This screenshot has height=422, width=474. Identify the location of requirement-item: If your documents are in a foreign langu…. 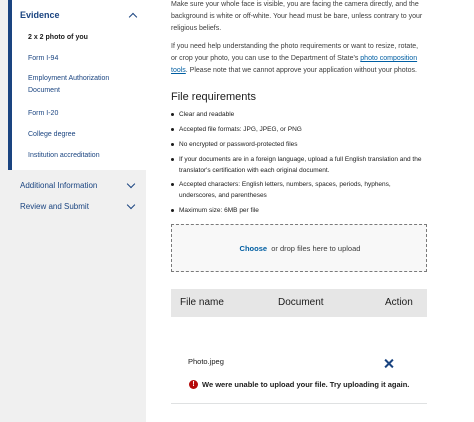
(298, 165).